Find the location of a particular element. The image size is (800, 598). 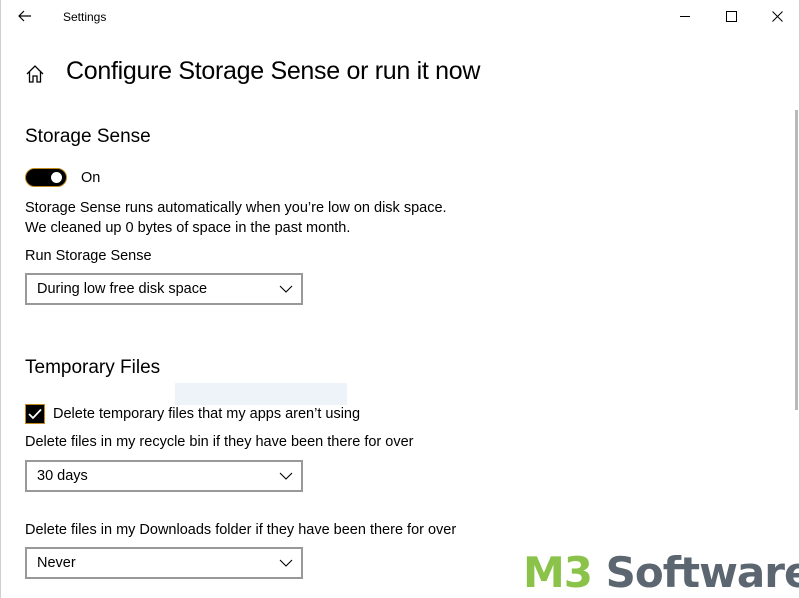

faded-overlay is located at coordinates (261, 394).